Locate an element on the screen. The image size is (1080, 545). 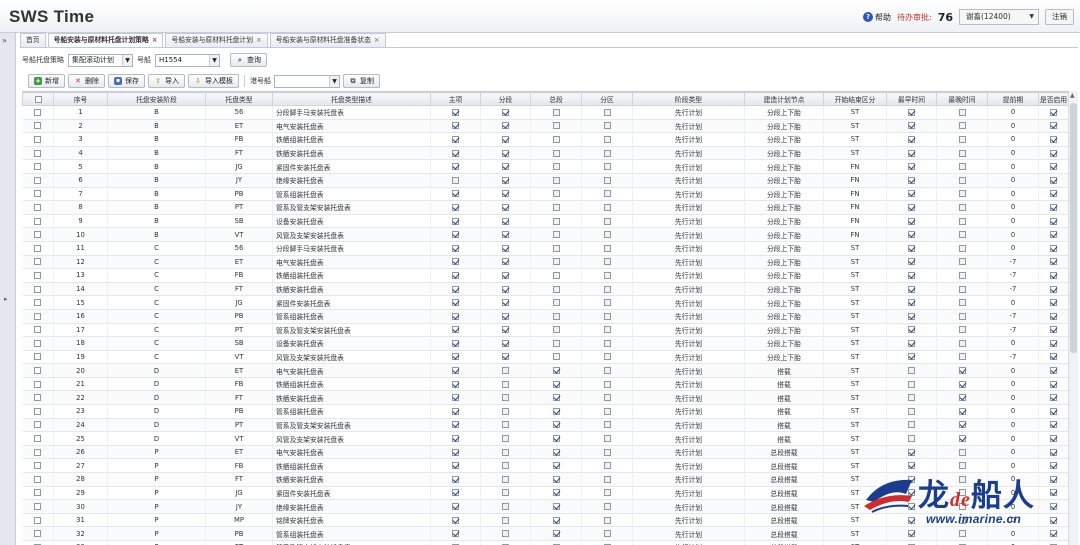
pallet-type-cell: FT is located at coordinates (239, 398).